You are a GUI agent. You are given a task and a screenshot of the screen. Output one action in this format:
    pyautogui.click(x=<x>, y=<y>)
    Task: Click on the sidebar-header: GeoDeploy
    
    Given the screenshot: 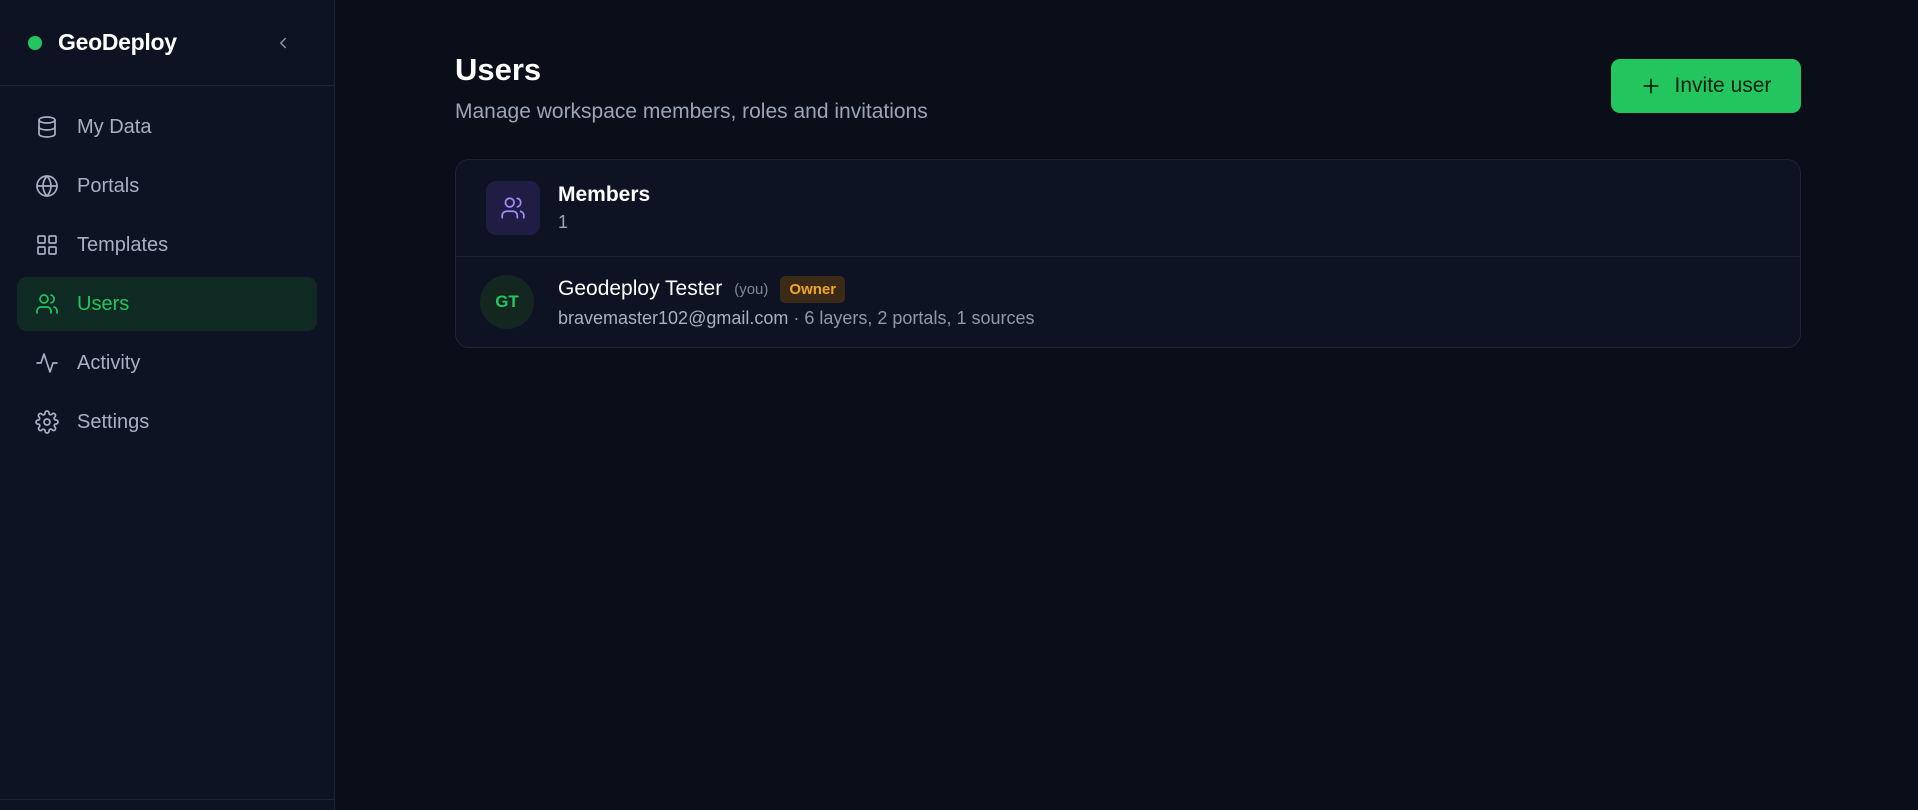 What is the action you would take?
    pyautogui.click(x=167, y=43)
    